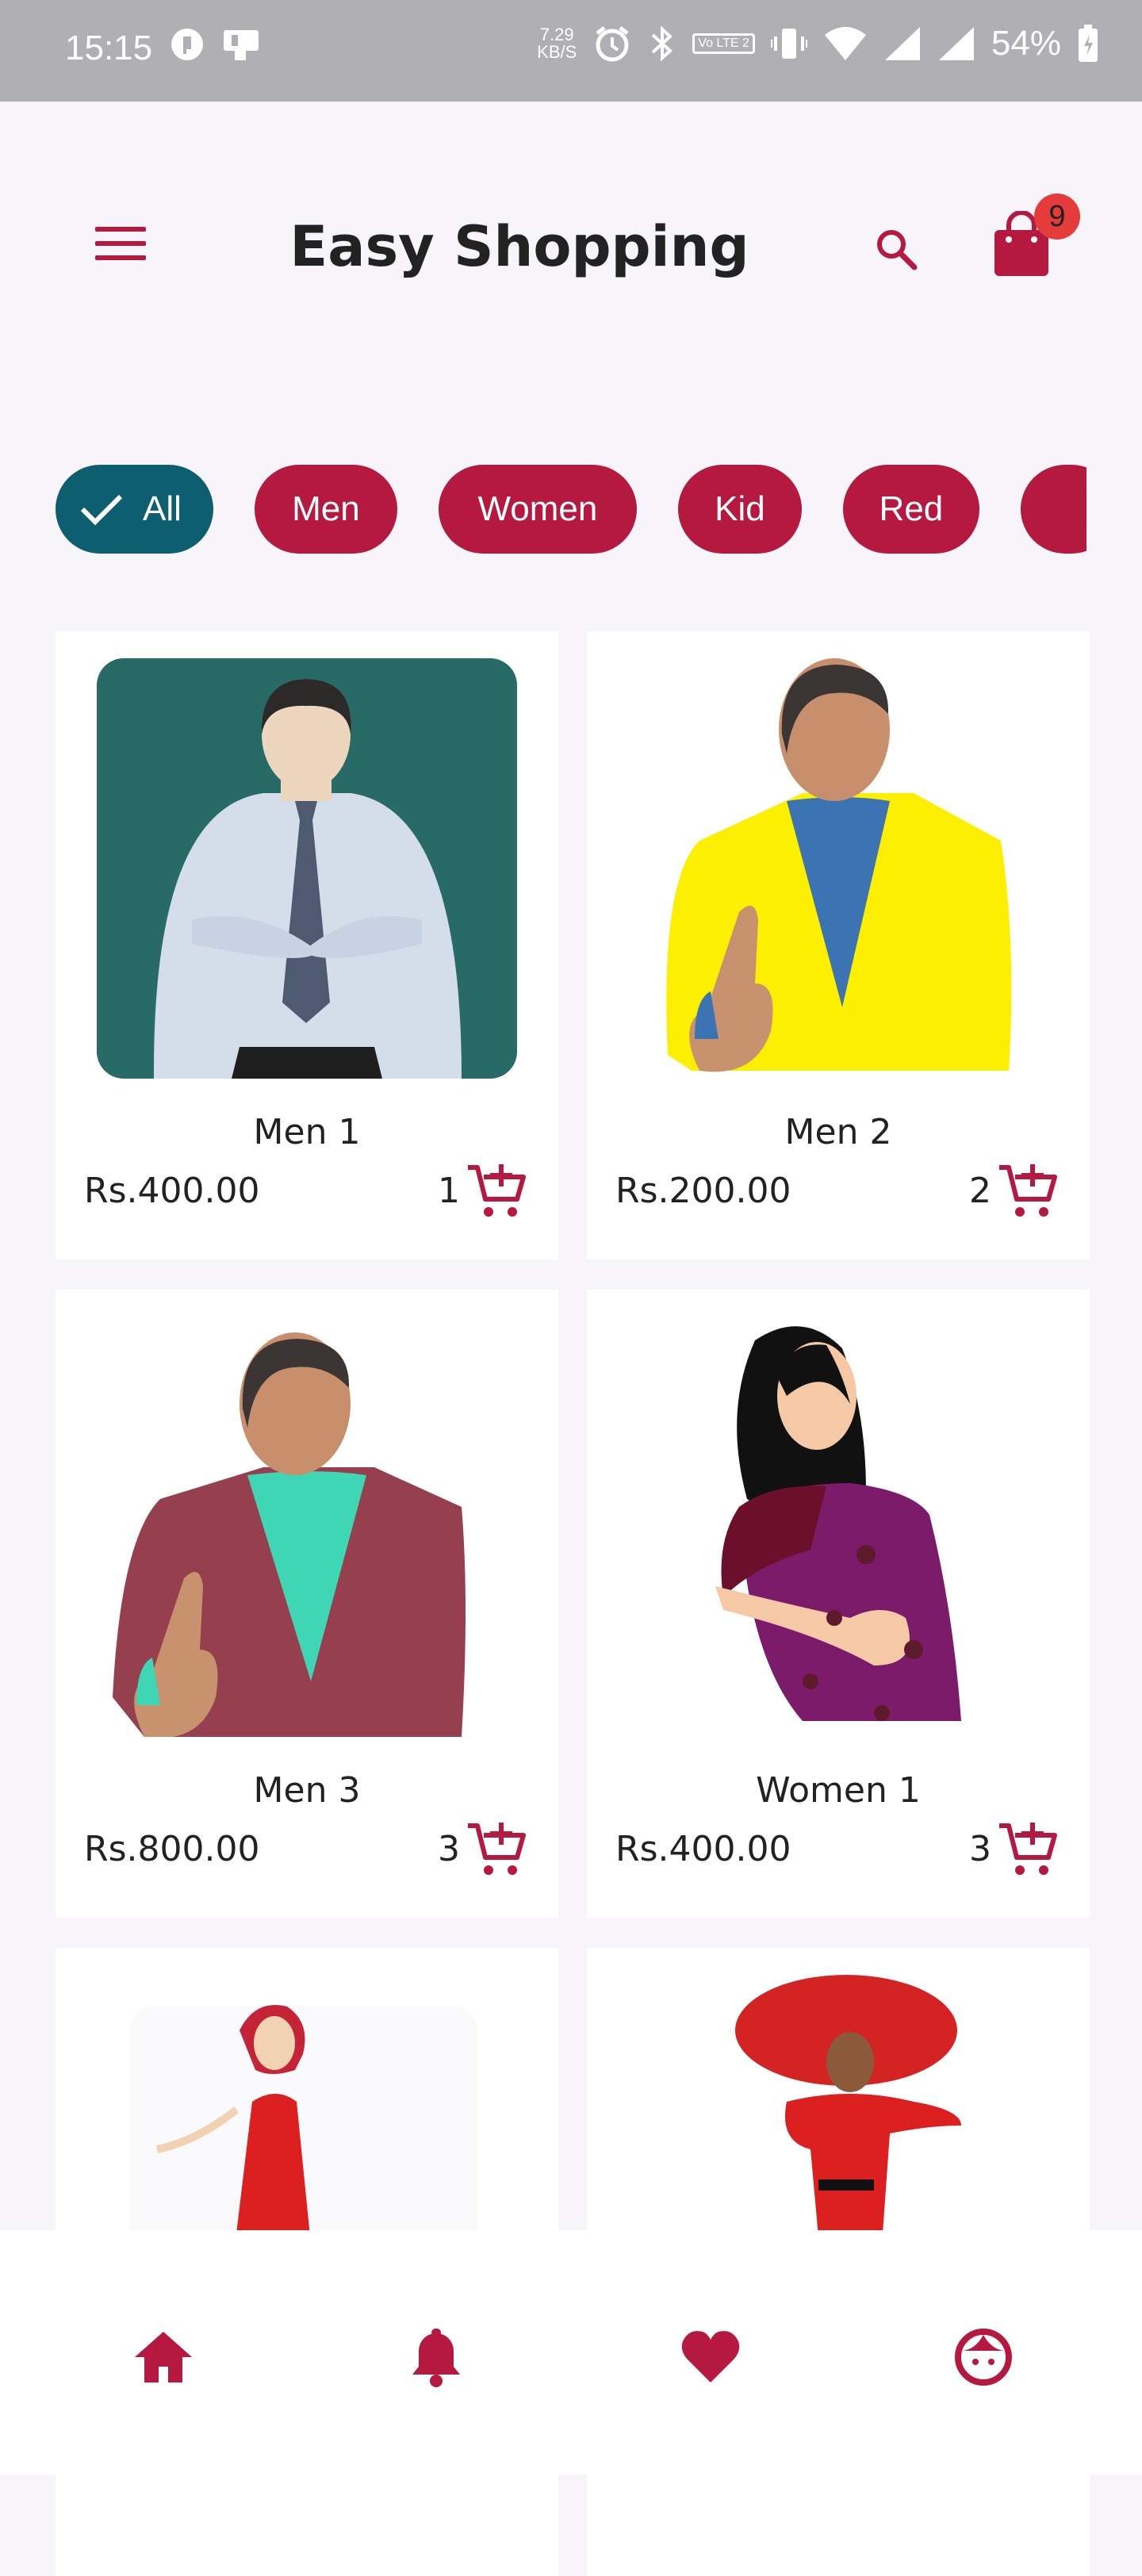 The height and width of the screenshot is (2576, 1142). What do you see at coordinates (556, 34) in the screenshot?
I see `network-speed-value: 7.29` at bounding box center [556, 34].